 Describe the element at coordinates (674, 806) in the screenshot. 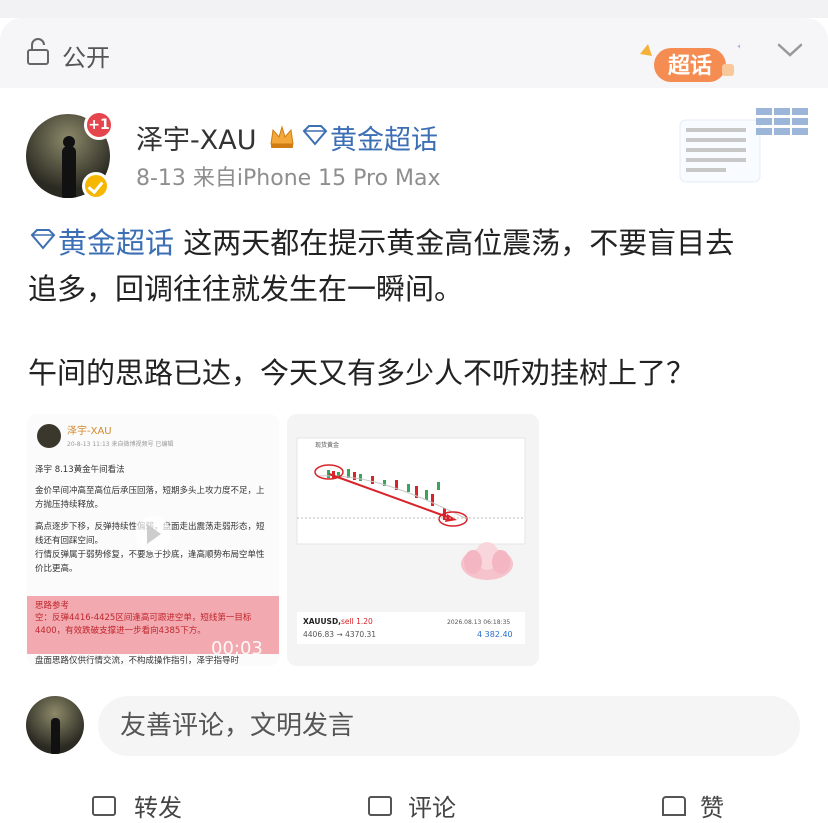

I see `like-icon` at that location.